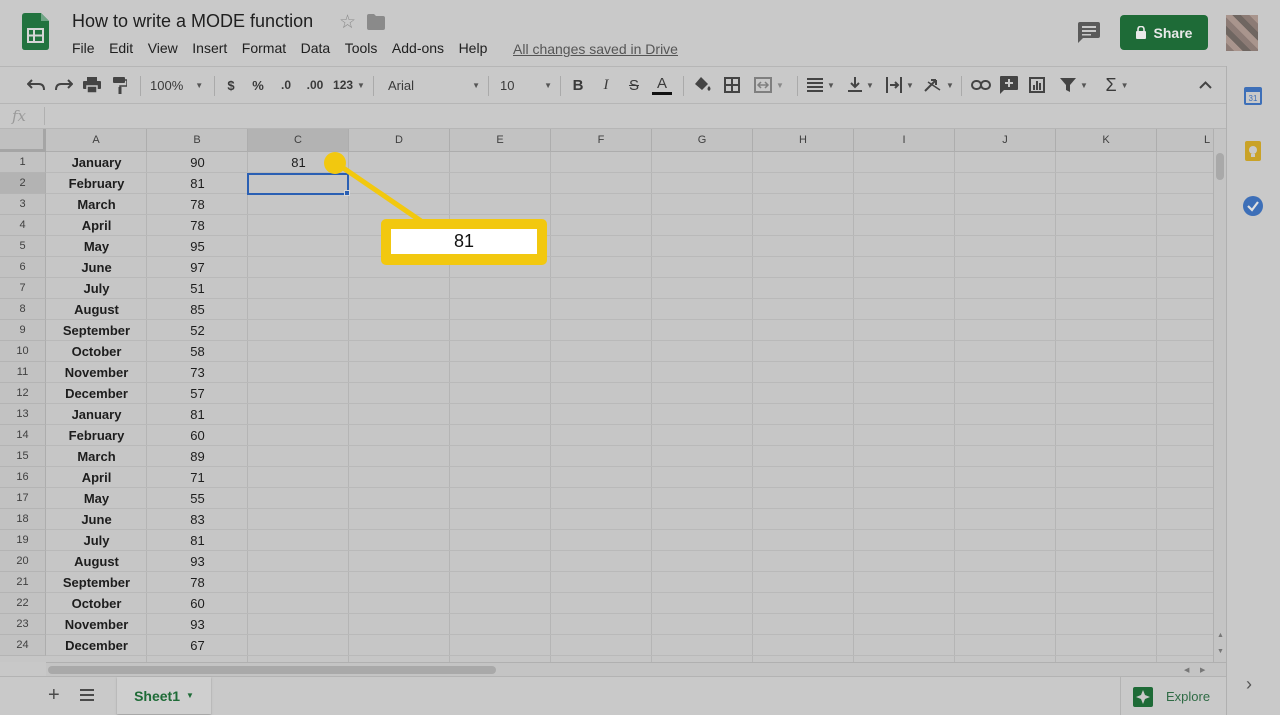 Image resolution: width=1280 pixels, height=715 pixels. What do you see at coordinates (92, 85) in the screenshot?
I see `print-icon` at bounding box center [92, 85].